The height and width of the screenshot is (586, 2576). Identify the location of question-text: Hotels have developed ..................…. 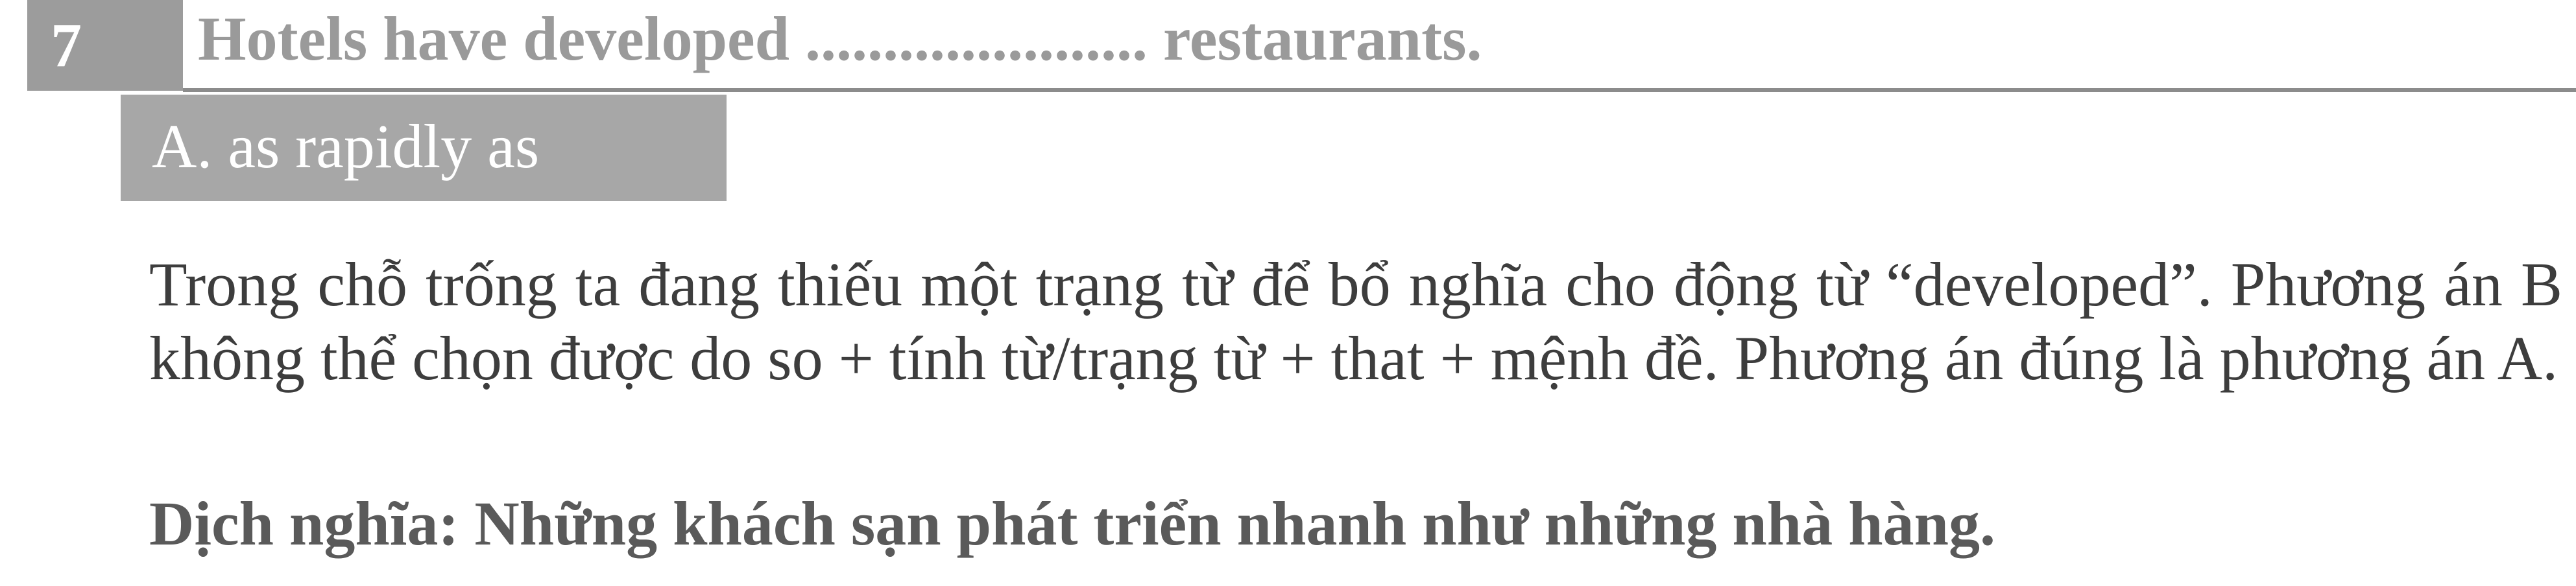
(840, 38).